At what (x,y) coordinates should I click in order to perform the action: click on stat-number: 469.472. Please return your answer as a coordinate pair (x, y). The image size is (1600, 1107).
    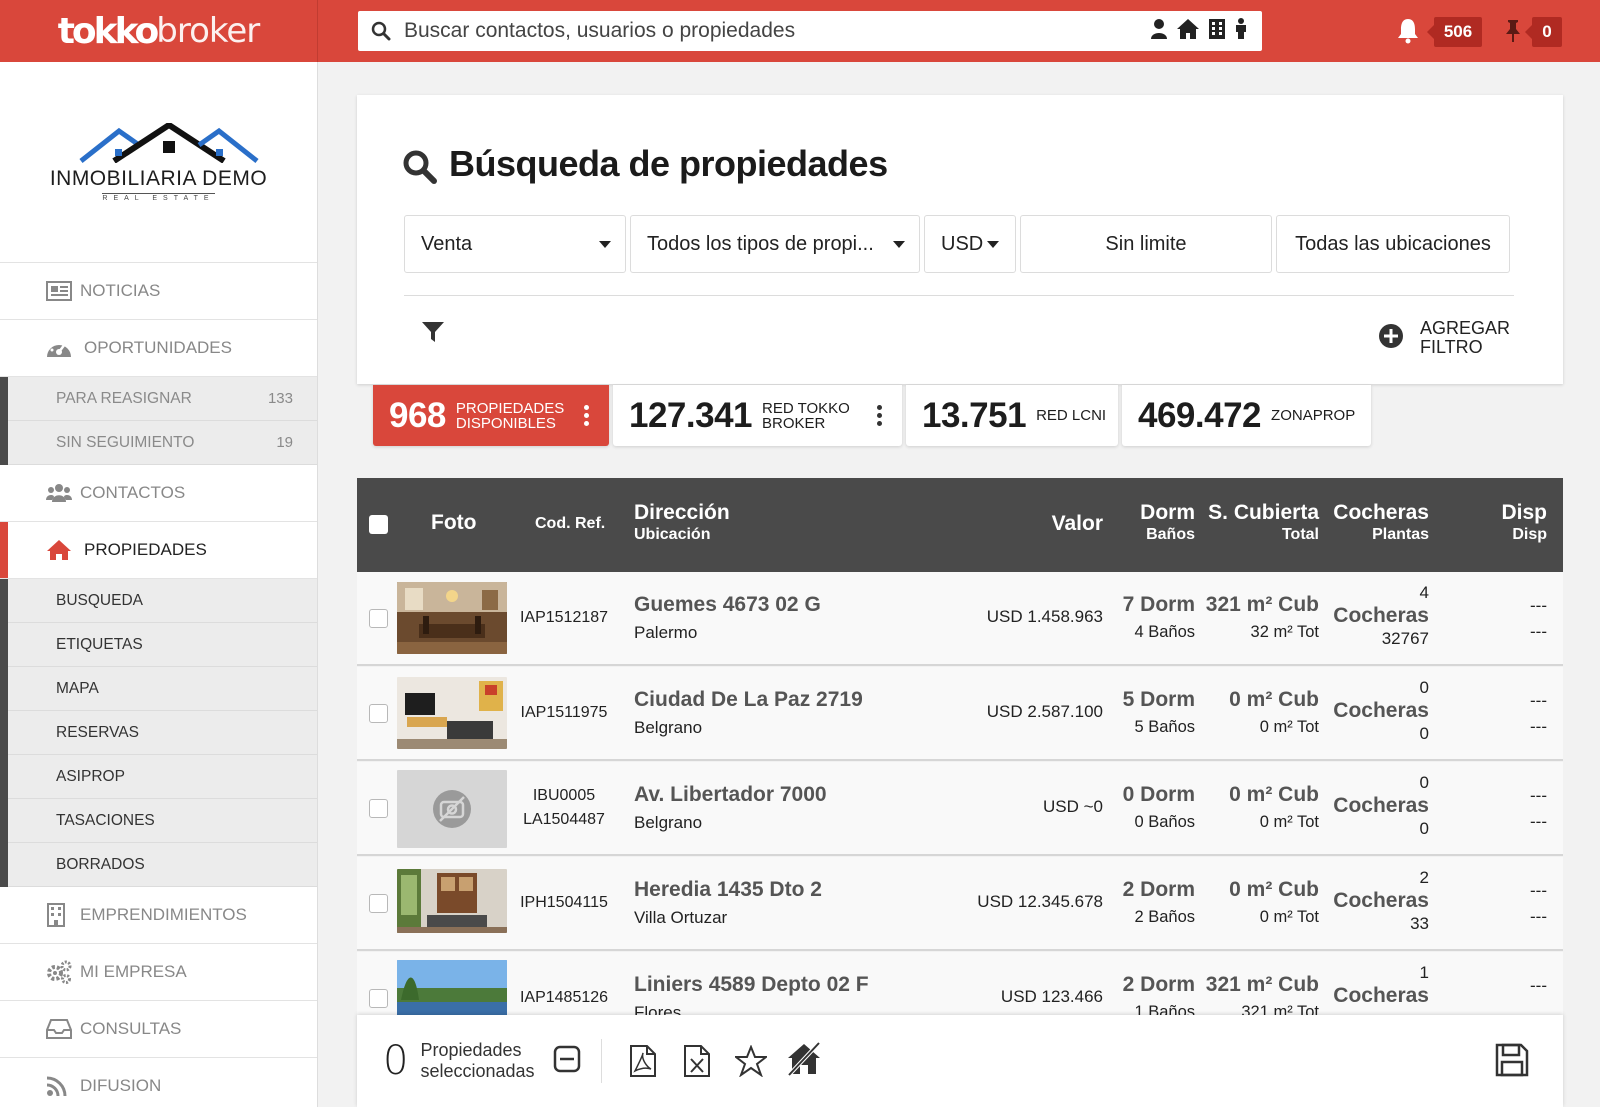
    Looking at the image, I should click on (1200, 415).